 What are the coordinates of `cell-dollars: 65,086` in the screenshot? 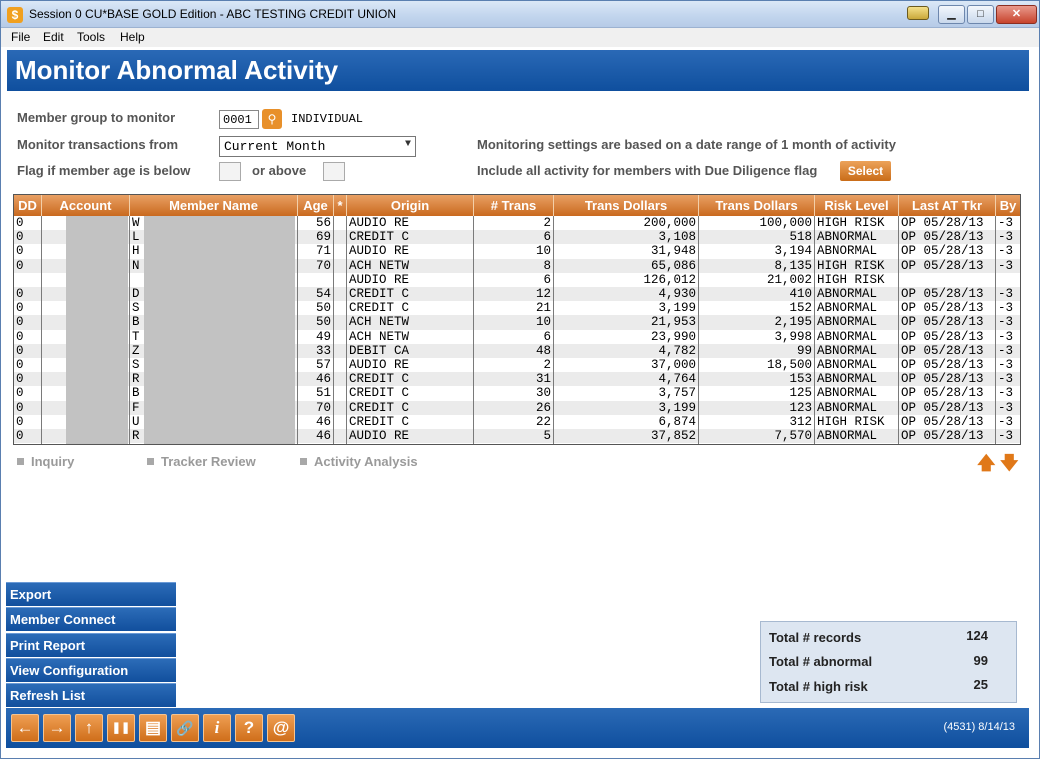 It's located at (673, 265).